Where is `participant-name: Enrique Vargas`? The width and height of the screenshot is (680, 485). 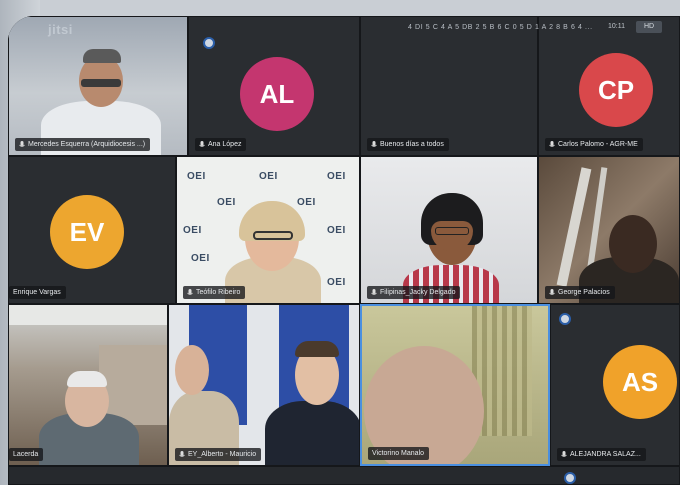 participant-name: Enrique Vargas is located at coordinates (37, 292).